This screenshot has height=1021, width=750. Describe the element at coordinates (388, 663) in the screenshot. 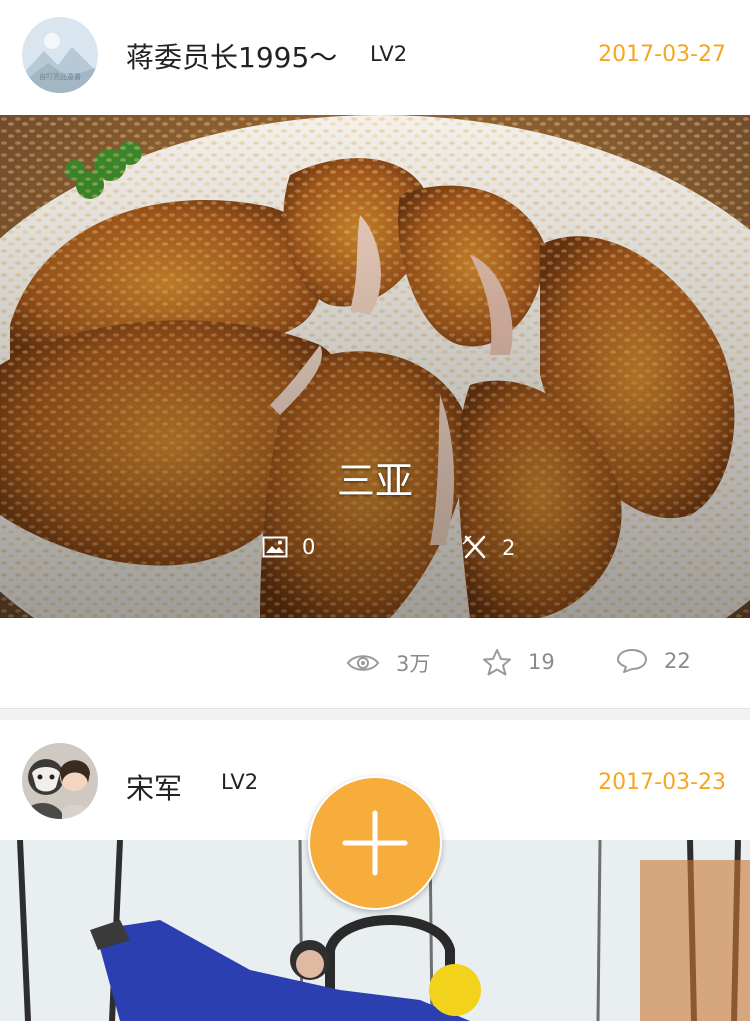

I see `views-stat: 3万` at that location.